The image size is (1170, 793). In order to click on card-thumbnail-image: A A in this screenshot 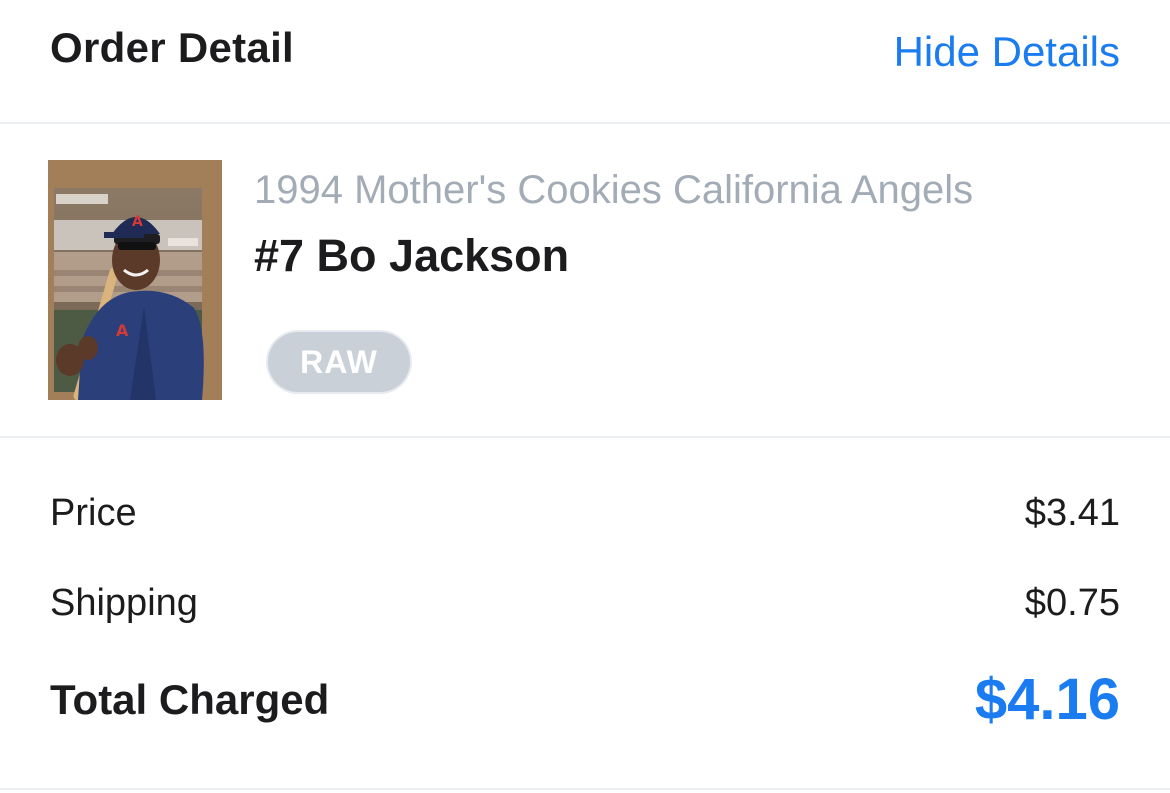, I will do `click(135, 280)`.